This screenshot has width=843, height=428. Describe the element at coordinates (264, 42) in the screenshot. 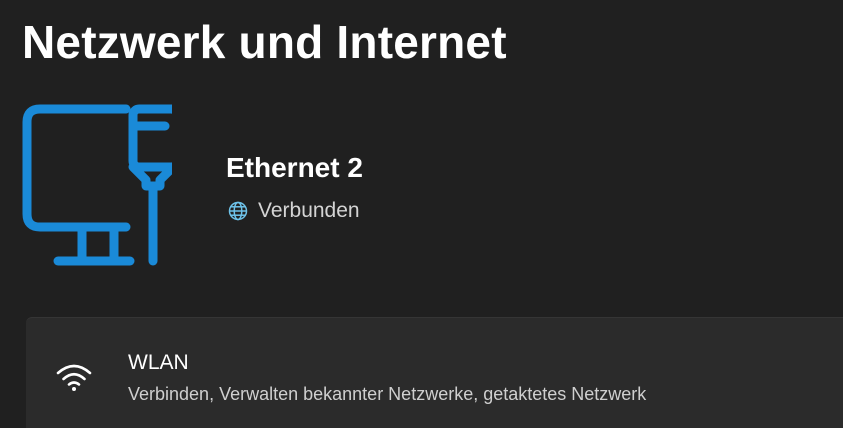

I see `page-title: Netzwerk und Internet` at that location.